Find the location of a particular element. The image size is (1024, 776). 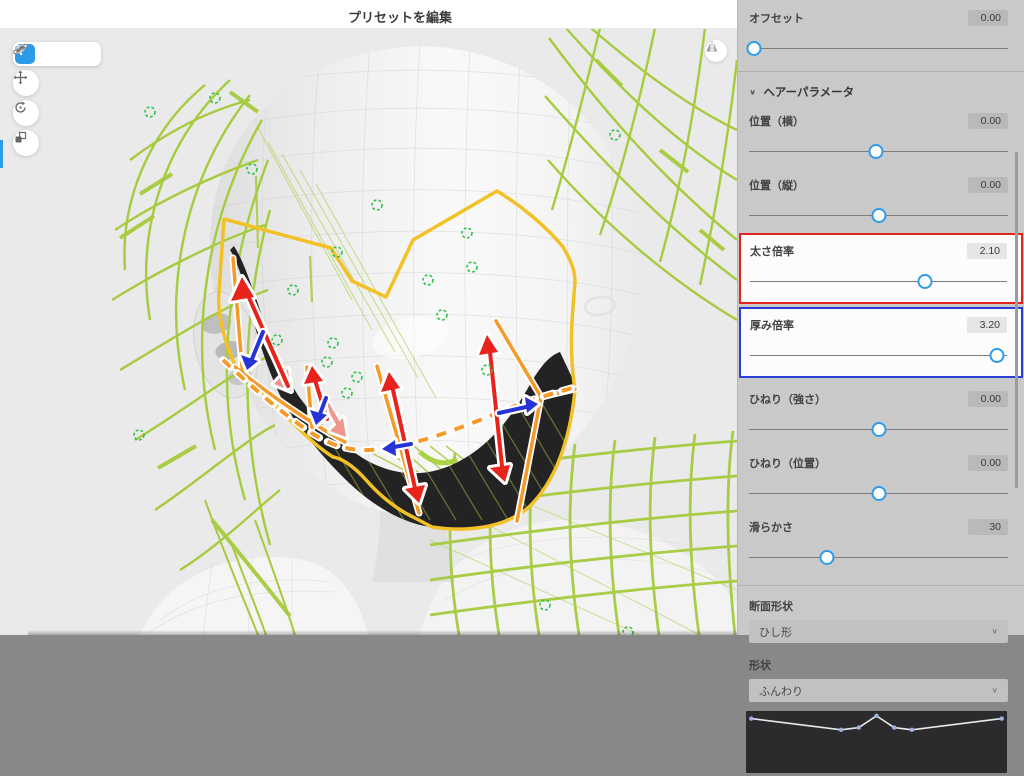

mirror-button is located at coordinates (716, 51).